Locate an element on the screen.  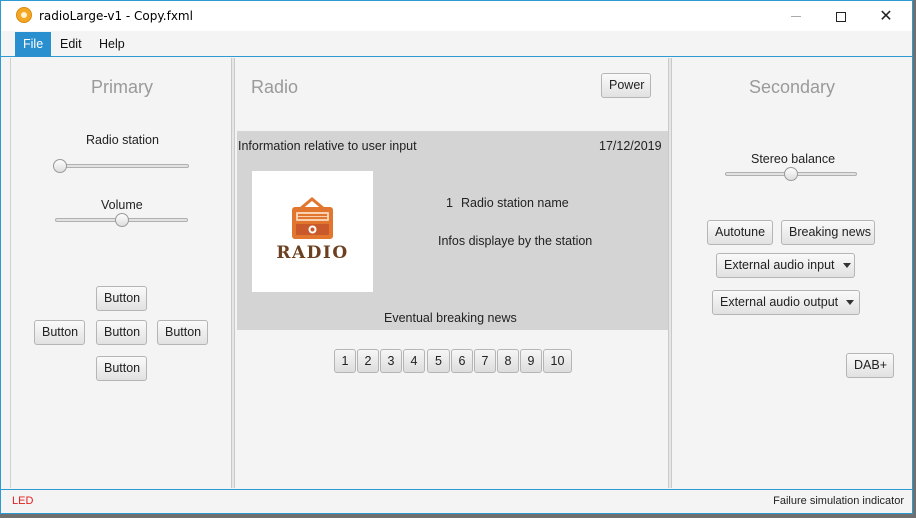
radio-logo: RADIO is located at coordinates (312, 231).